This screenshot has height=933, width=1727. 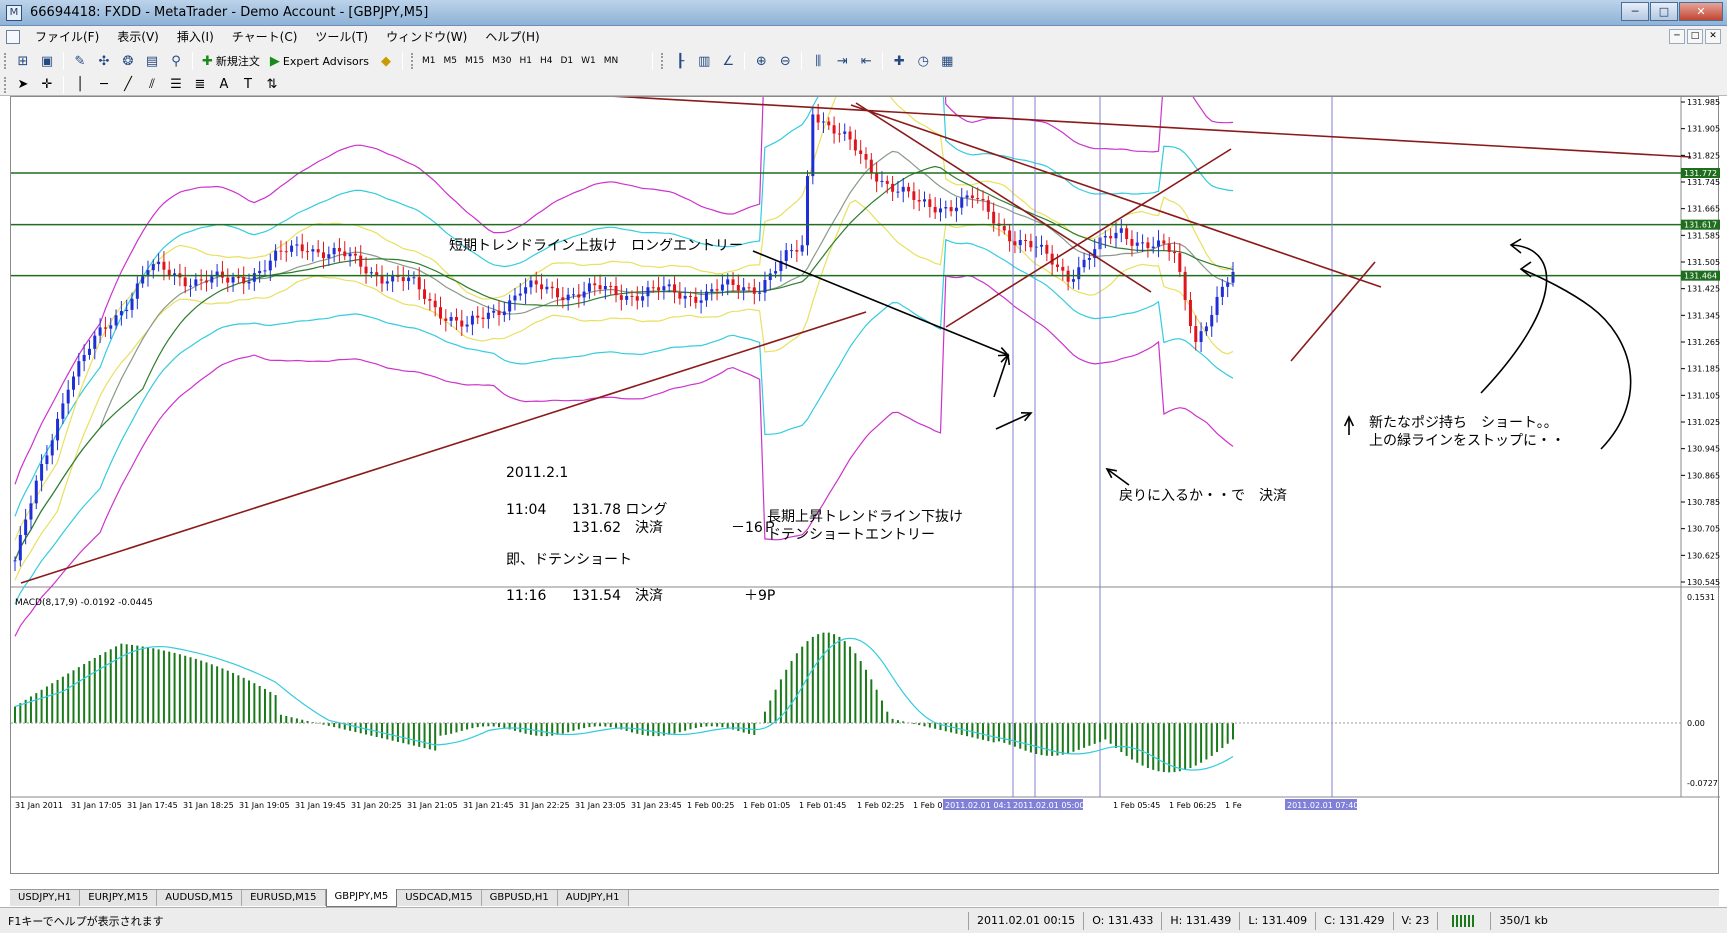 I want to click on new-chart-icon: ⊞, so click(x=23, y=61).